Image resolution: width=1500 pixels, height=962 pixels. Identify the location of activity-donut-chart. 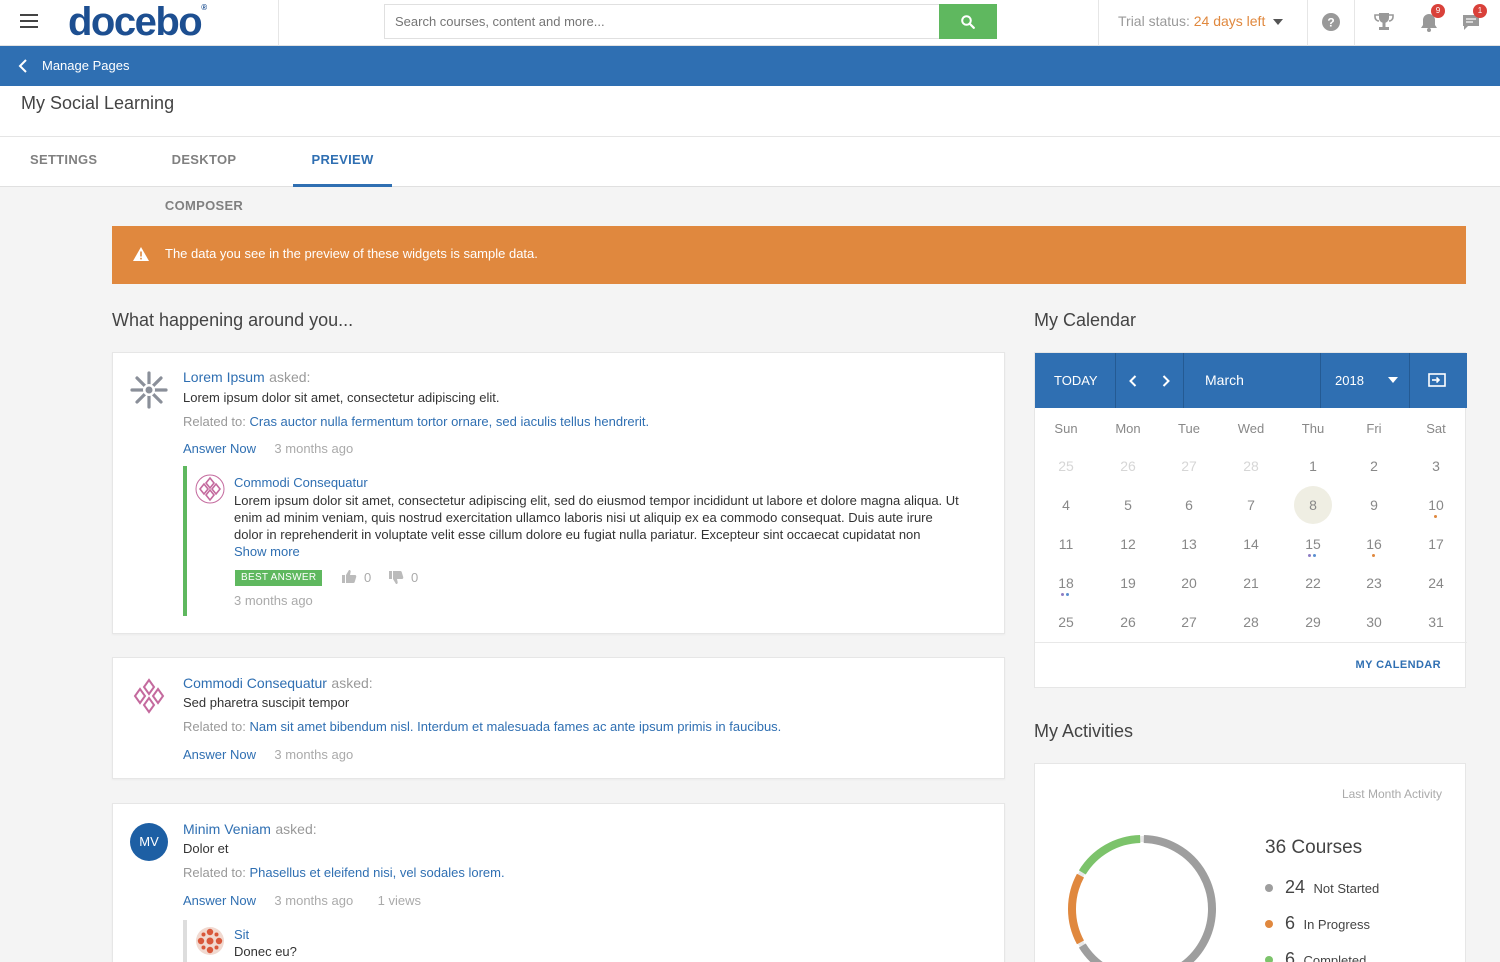
(1142, 898).